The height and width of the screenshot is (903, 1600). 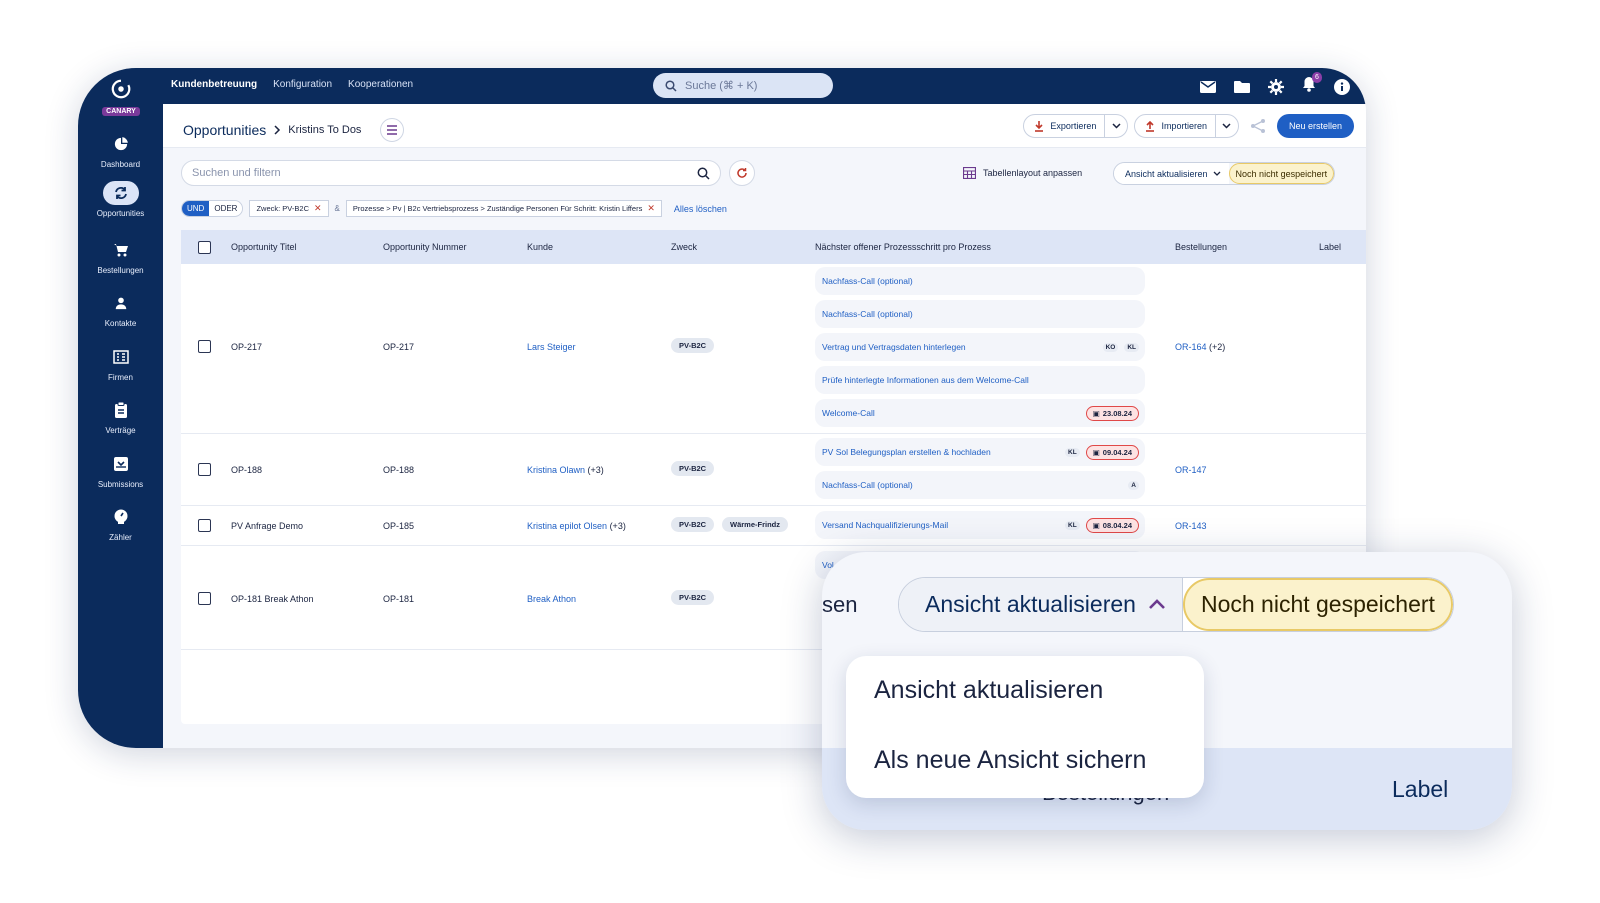 What do you see at coordinates (1117, 452) in the screenshot?
I see `due-date-text: 09.04.24` at bounding box center [1117, 452].